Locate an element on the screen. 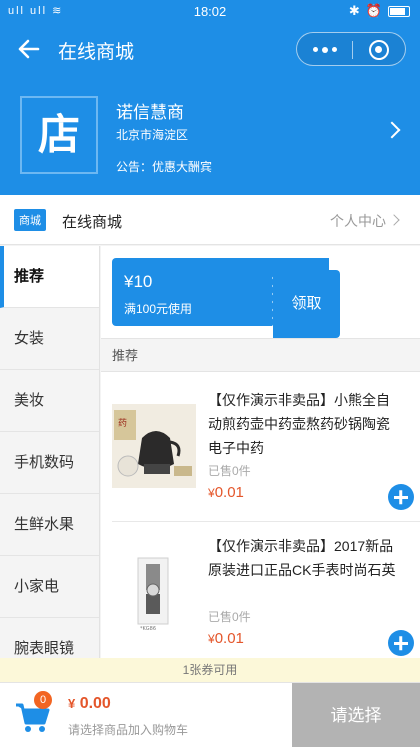  product-image-watch: *KG86 is located at coordinates (154, 592).